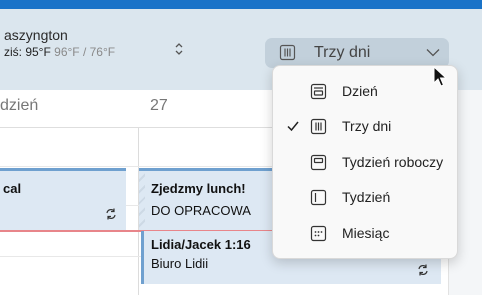 This screenshot has height=295, width=482. Describe the element at coordinates (342, 52) in the screenshot. I see `view-switcher-label: Trzy dni` at that location.